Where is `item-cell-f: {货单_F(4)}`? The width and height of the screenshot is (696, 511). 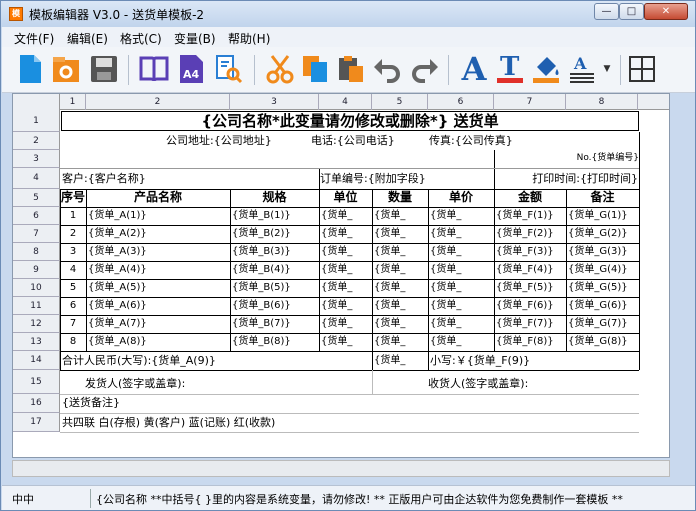 item-cell-f: {货单_F(4)} is located at coordinates (530, 269).